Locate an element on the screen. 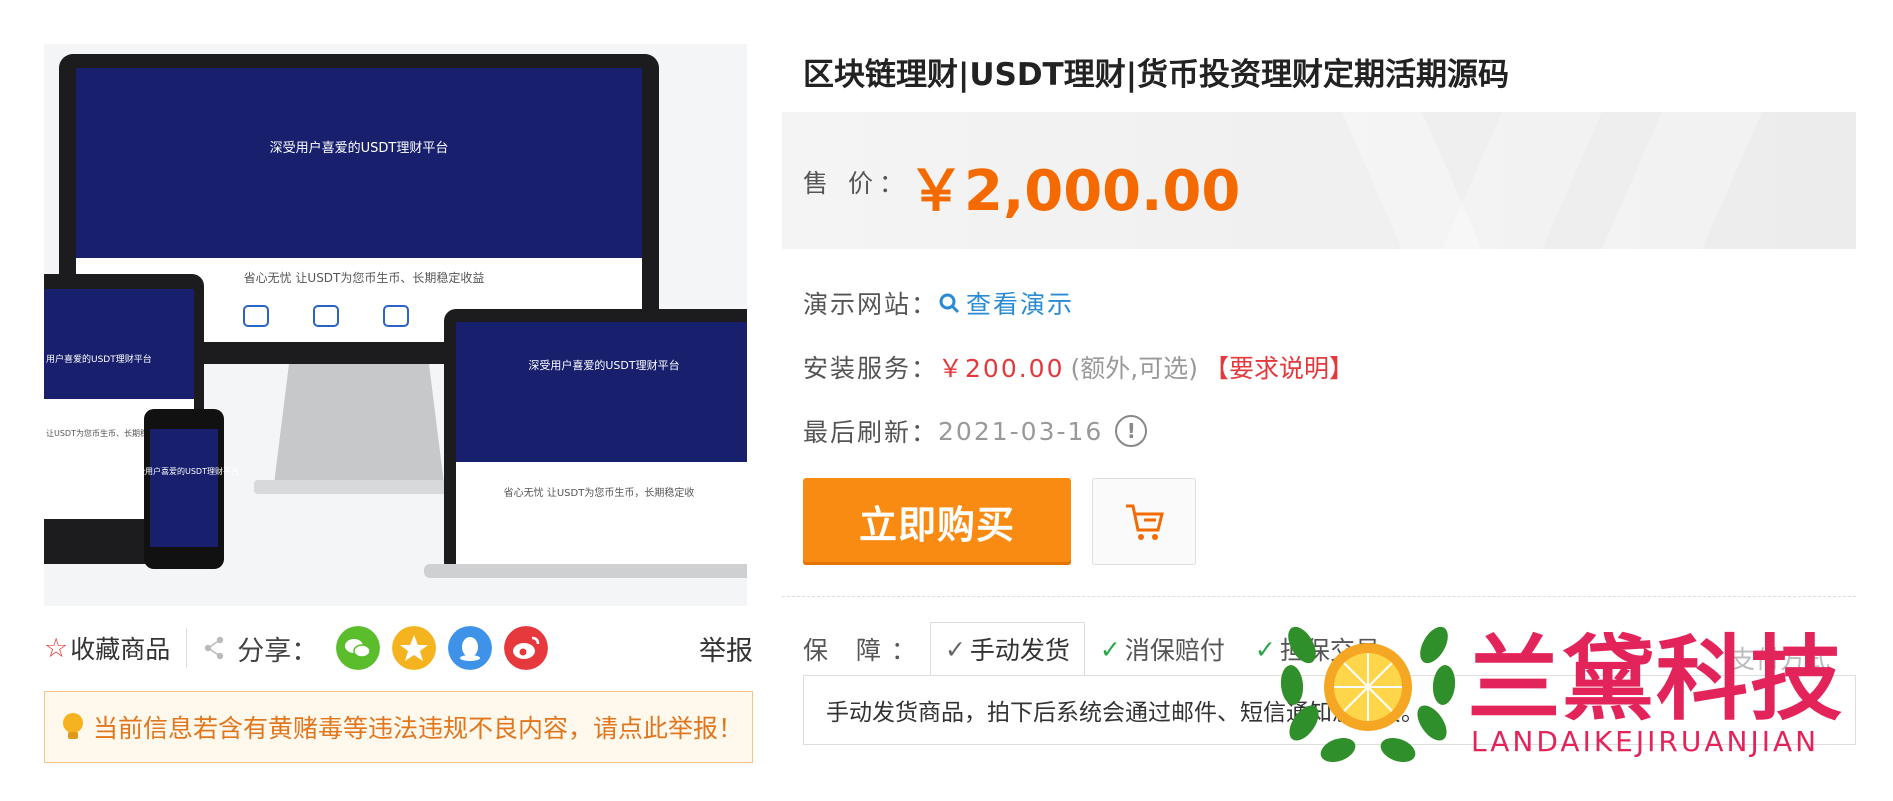 The image size is (1893, 801). guarantee-label: 保 障： is located at coordinates (864, 650).